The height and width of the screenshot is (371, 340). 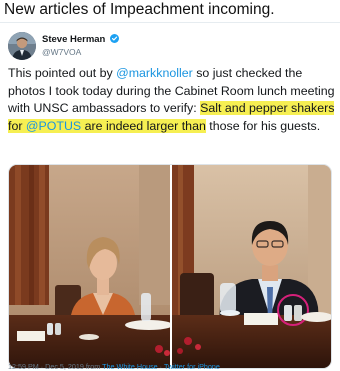 What do you see at coordinates (263, 125) in the screenshot?
I see `tweet-text-post: those for his guests.` at bounding box center [263, 125].